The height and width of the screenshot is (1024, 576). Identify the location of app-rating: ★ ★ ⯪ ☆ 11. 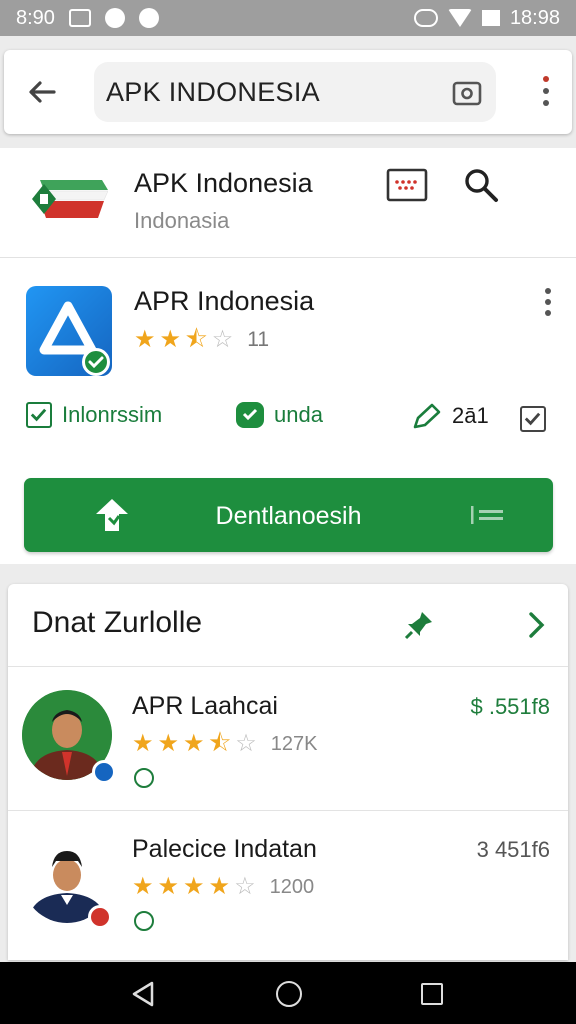
(201, 340).